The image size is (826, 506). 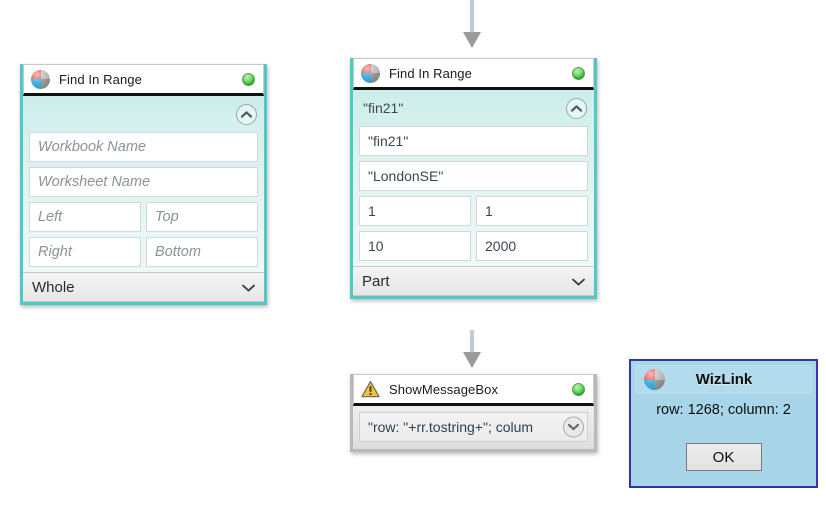 I want to click on dialog-titlebar: WizLink, so click(x=723, y=379).